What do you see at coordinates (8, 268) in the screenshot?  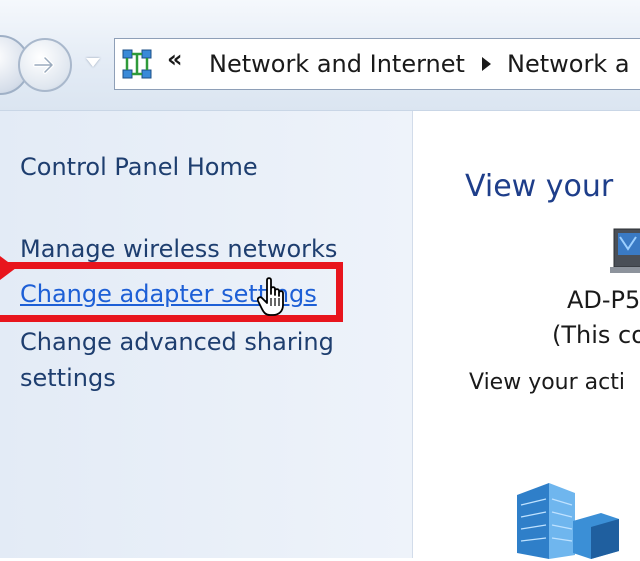 I see `annotation-arrow` at bounding box center [8, 268].